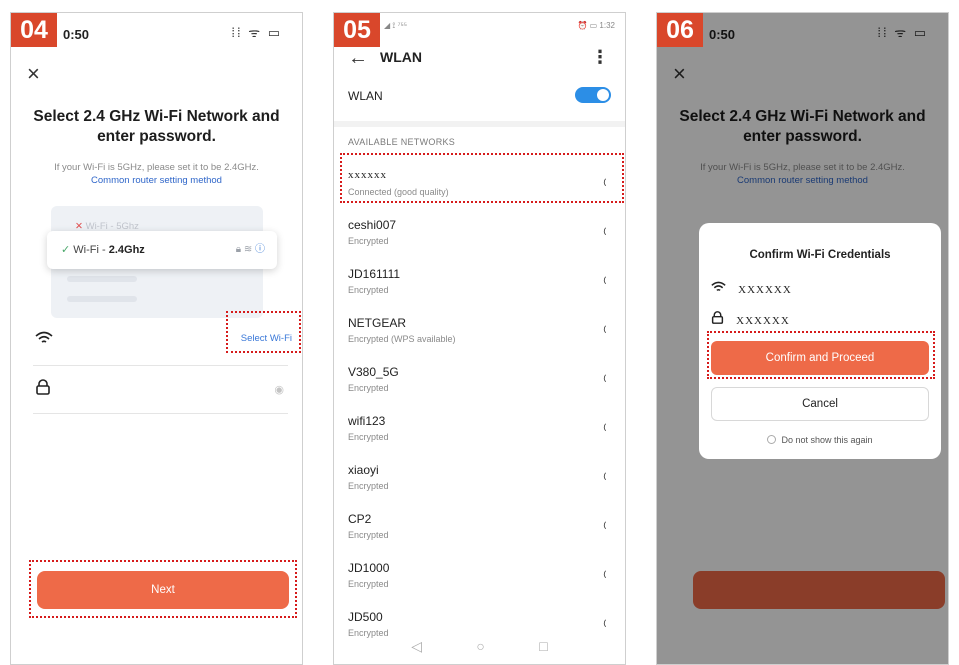 This screenshot has width=959, height=665. What do you see at coordinates (820, 404) in the screenshot?
I see `cancel-button: Cancel` at bounding box center [820, 404].